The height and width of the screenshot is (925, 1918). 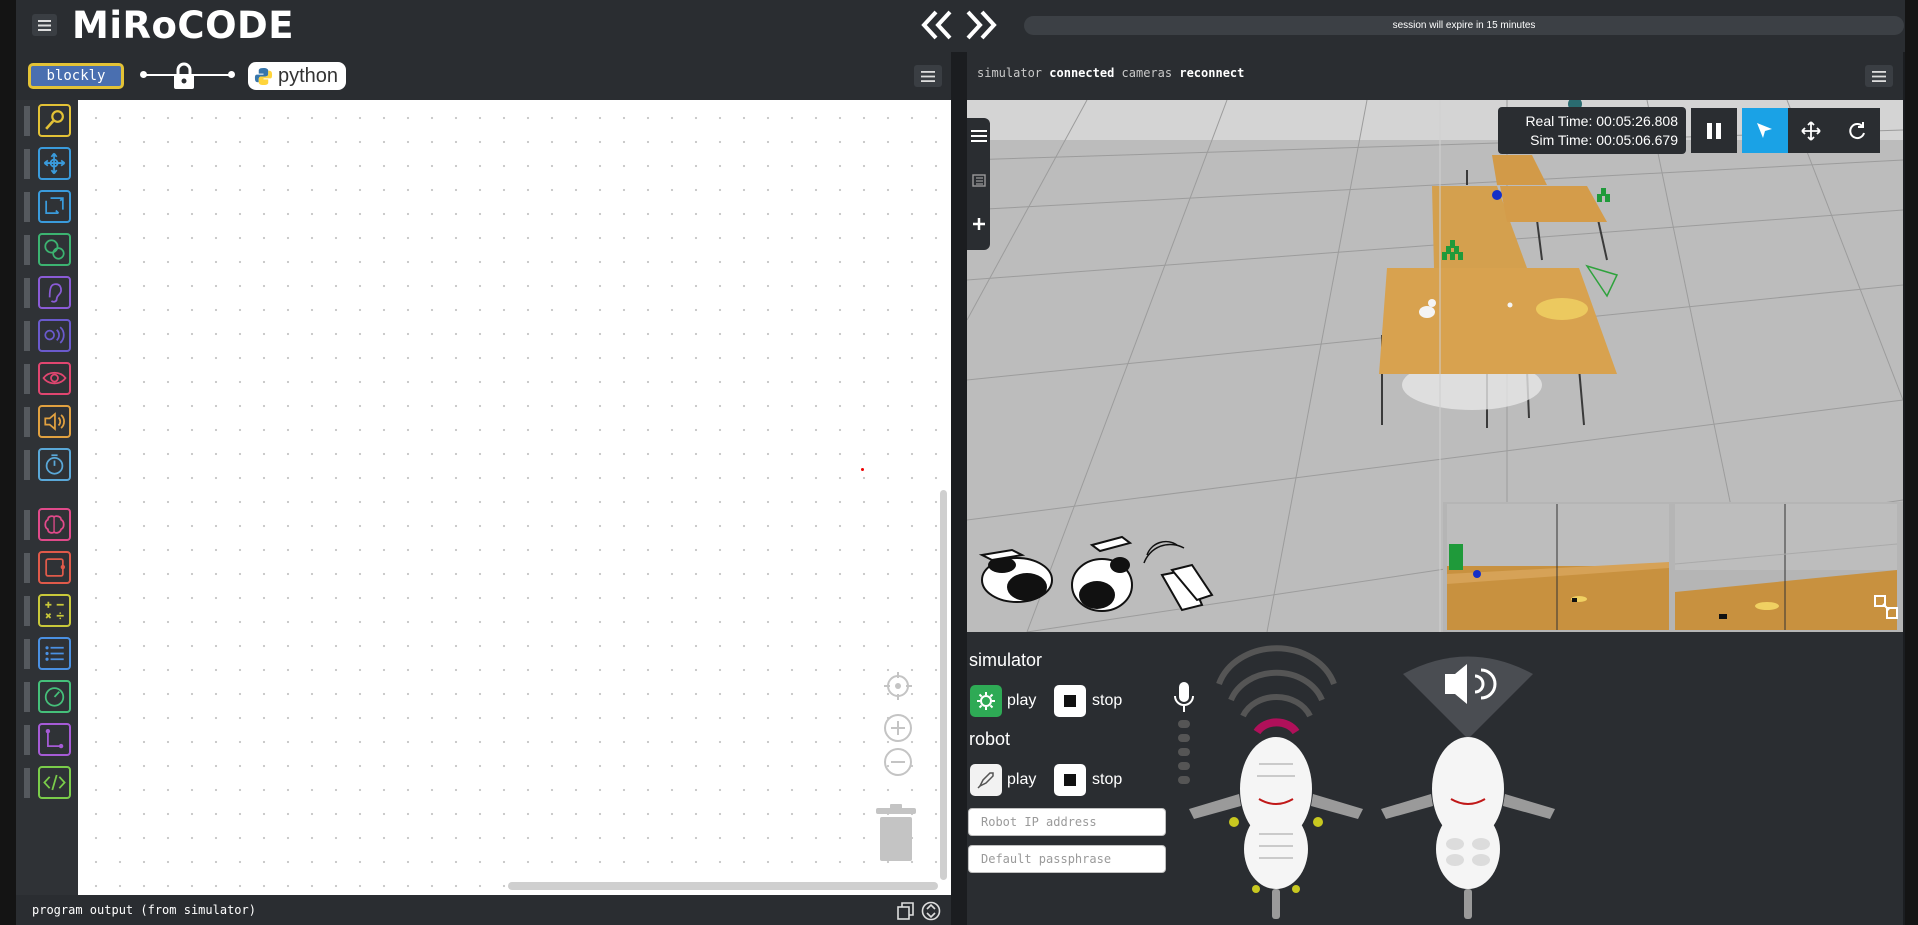 What do you see at coordinates (47, 292) in the screenshot?
I see `toolbox-category-hearing` at bounding box center [47, 292].